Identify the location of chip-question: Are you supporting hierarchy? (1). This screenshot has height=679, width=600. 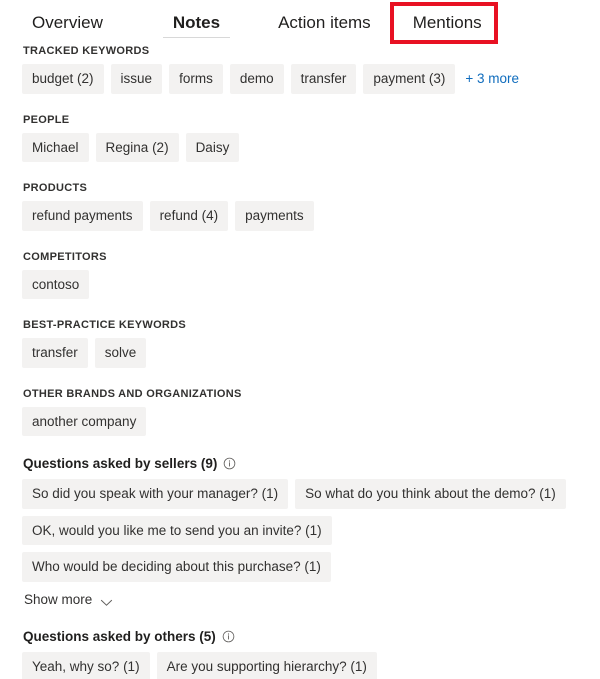
(266, 665).